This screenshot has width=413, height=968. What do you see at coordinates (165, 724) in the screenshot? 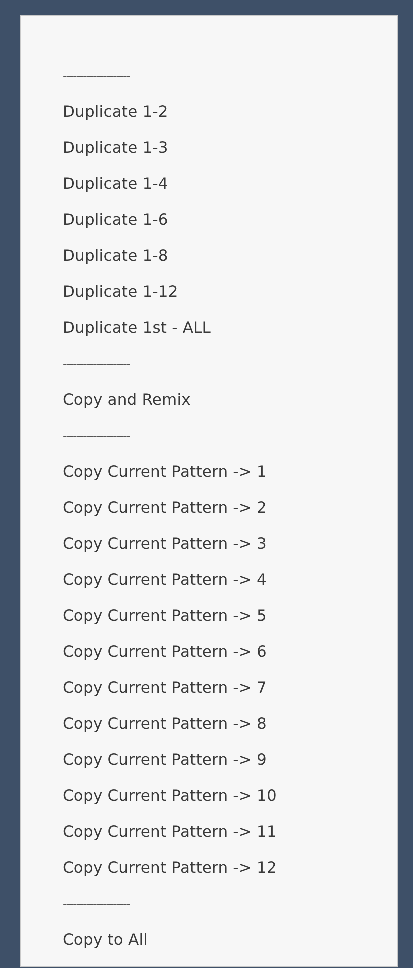
I see `menu-item: Copy Current Pattern -> 8` at bounding box center [165, 724].